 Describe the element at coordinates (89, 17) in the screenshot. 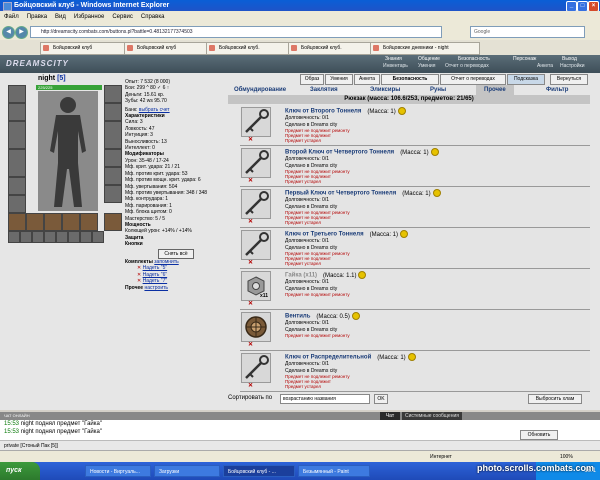

I see `menu-favorites: Избранное` at that location.